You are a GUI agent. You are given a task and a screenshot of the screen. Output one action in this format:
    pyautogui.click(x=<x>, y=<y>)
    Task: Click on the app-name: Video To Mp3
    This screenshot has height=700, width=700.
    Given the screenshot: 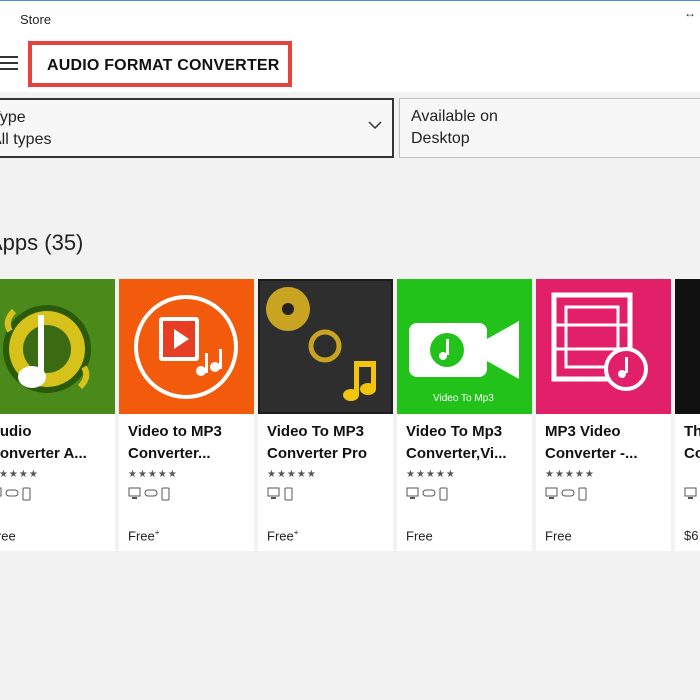 What is the action you would take?
    pyautogui.click(x=454, y=431)
    